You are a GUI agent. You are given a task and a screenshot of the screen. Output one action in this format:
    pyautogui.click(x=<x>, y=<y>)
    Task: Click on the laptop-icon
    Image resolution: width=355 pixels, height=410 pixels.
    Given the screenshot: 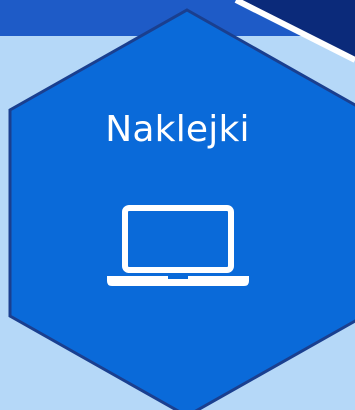 What is the action you would take?
    pyautogui.click(x=178, y=245)
    